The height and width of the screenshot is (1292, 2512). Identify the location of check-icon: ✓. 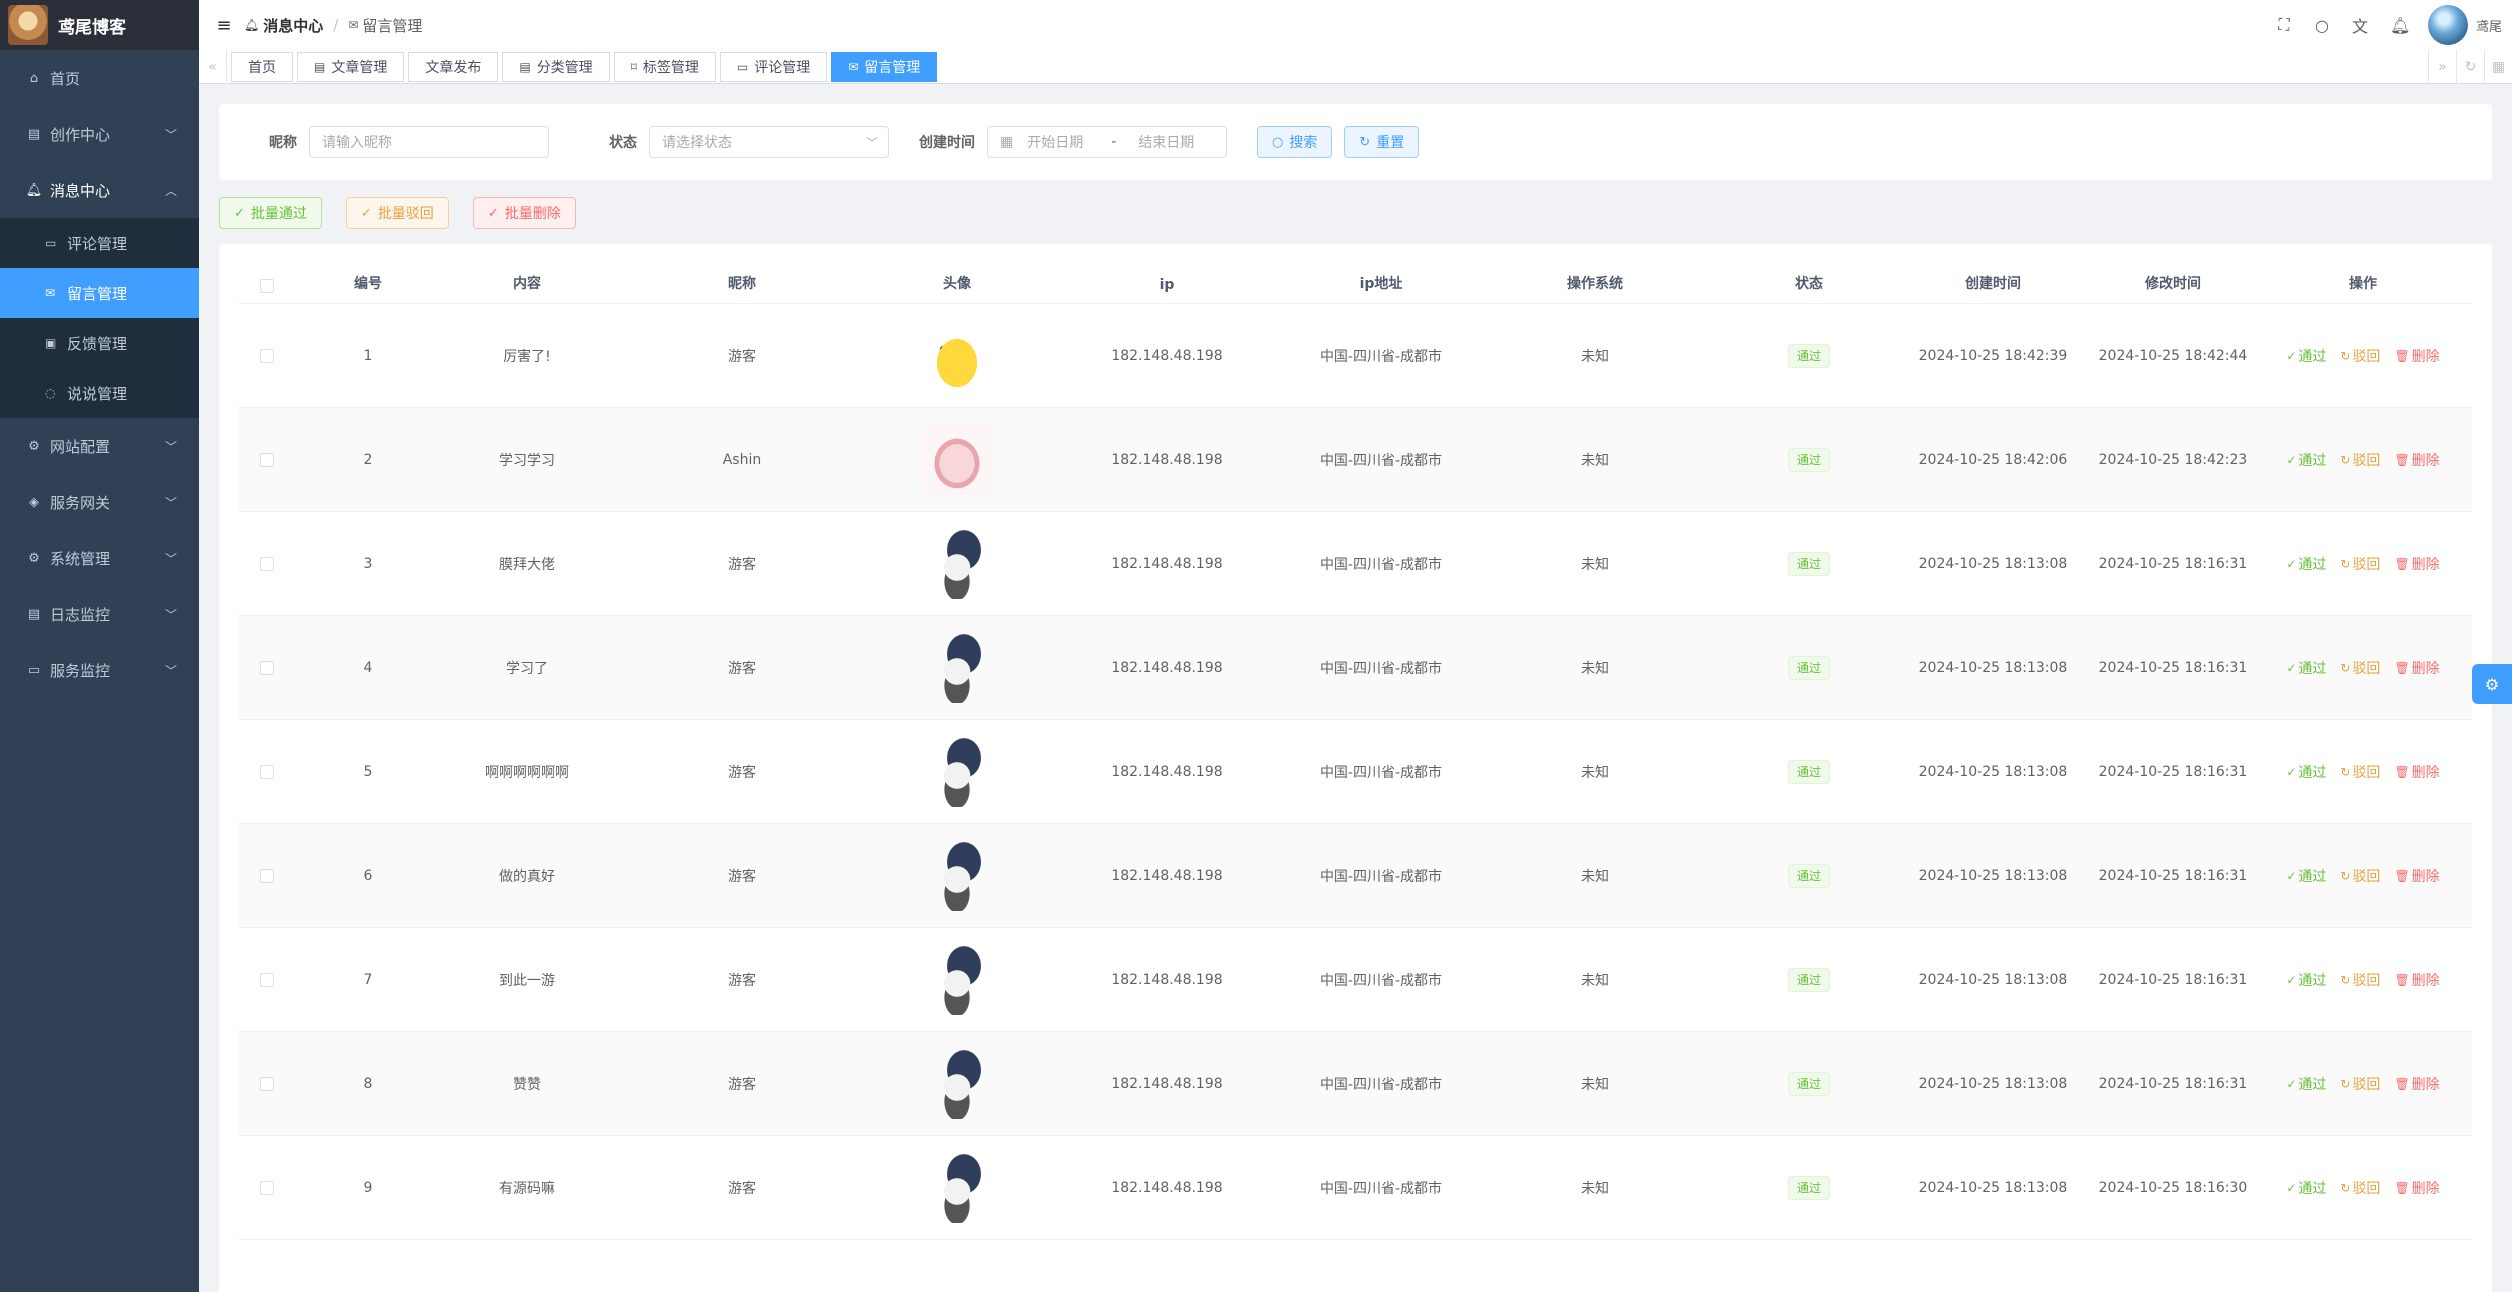
(239, 213).